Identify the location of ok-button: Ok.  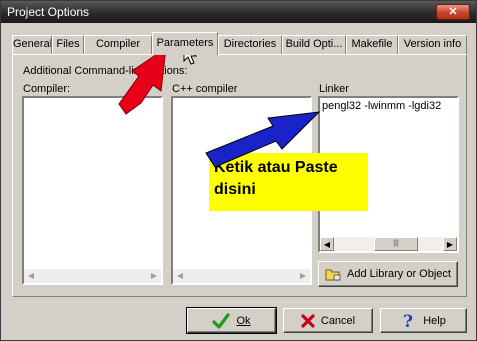
(231, 320).